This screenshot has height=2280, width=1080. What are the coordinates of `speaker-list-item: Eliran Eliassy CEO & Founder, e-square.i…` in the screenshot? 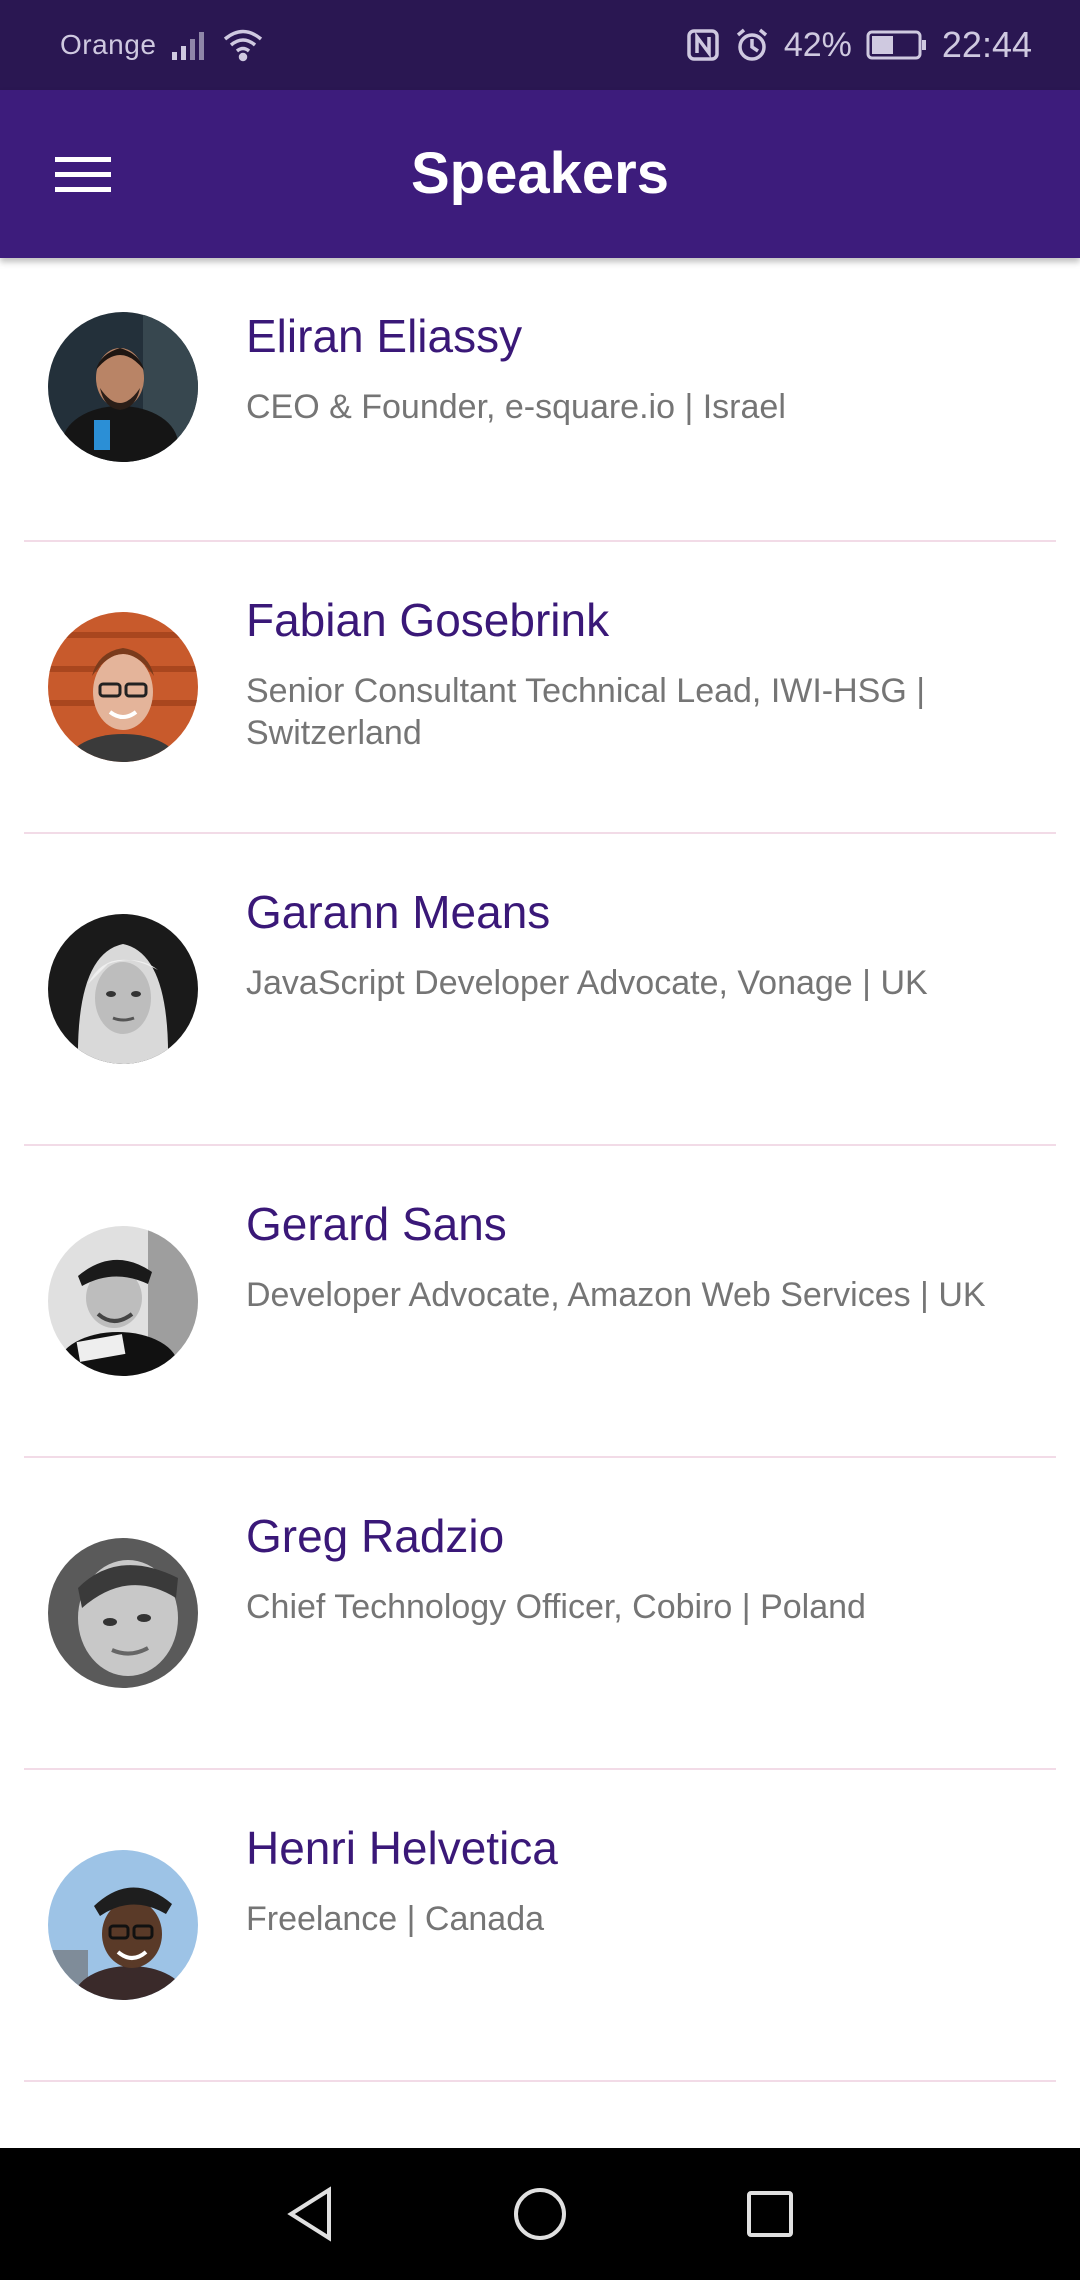 It's located at (540, 400).